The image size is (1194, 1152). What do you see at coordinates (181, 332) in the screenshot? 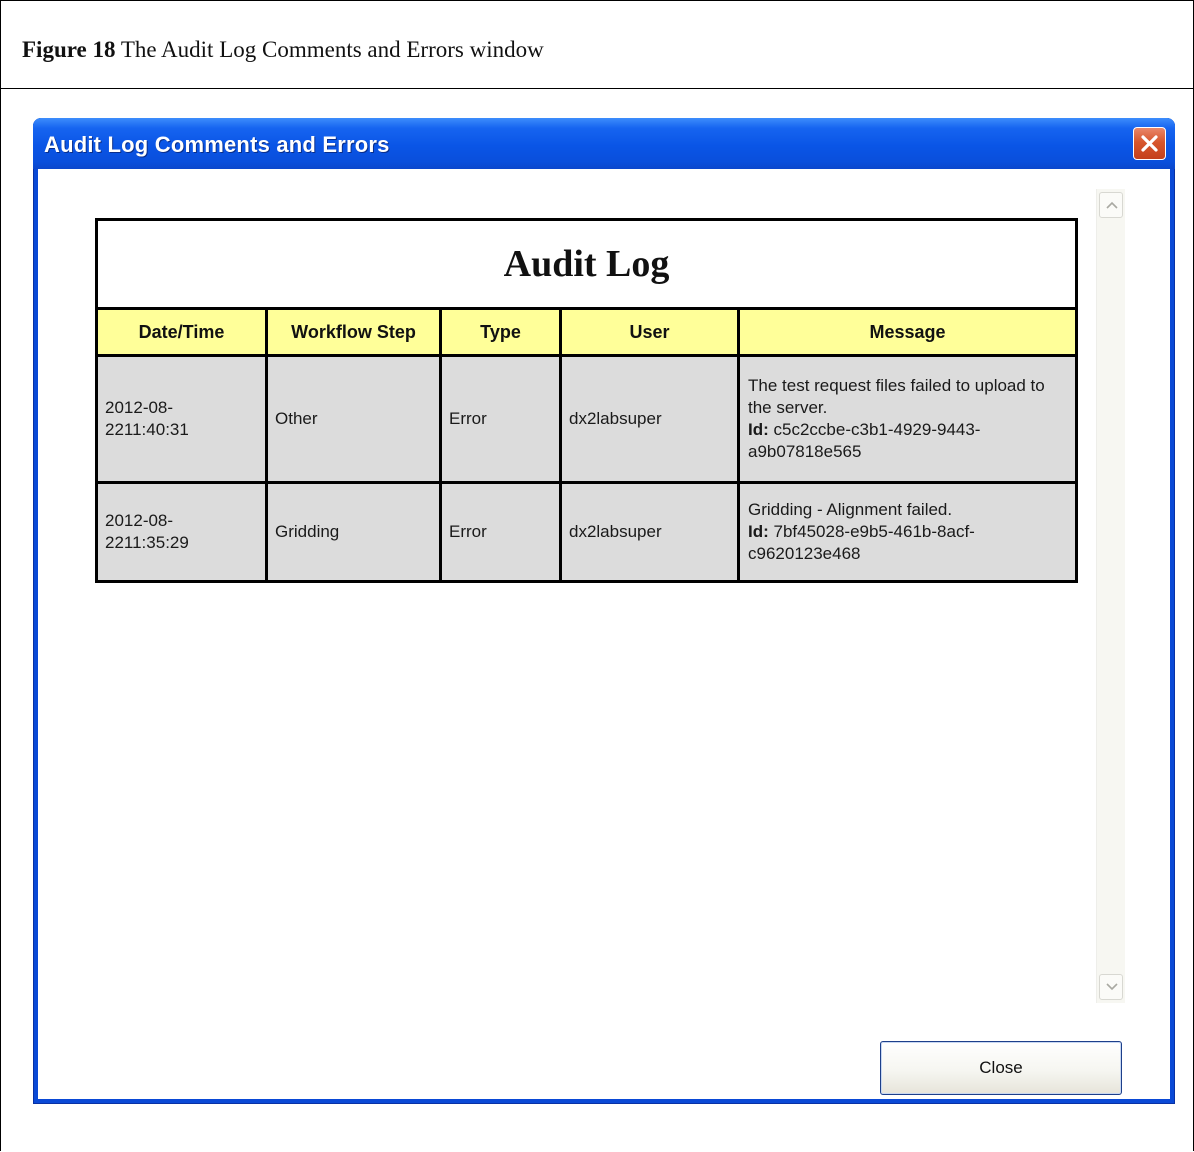
I see `column-header-datetime: Date/Time` at bounding box center [181, 332].